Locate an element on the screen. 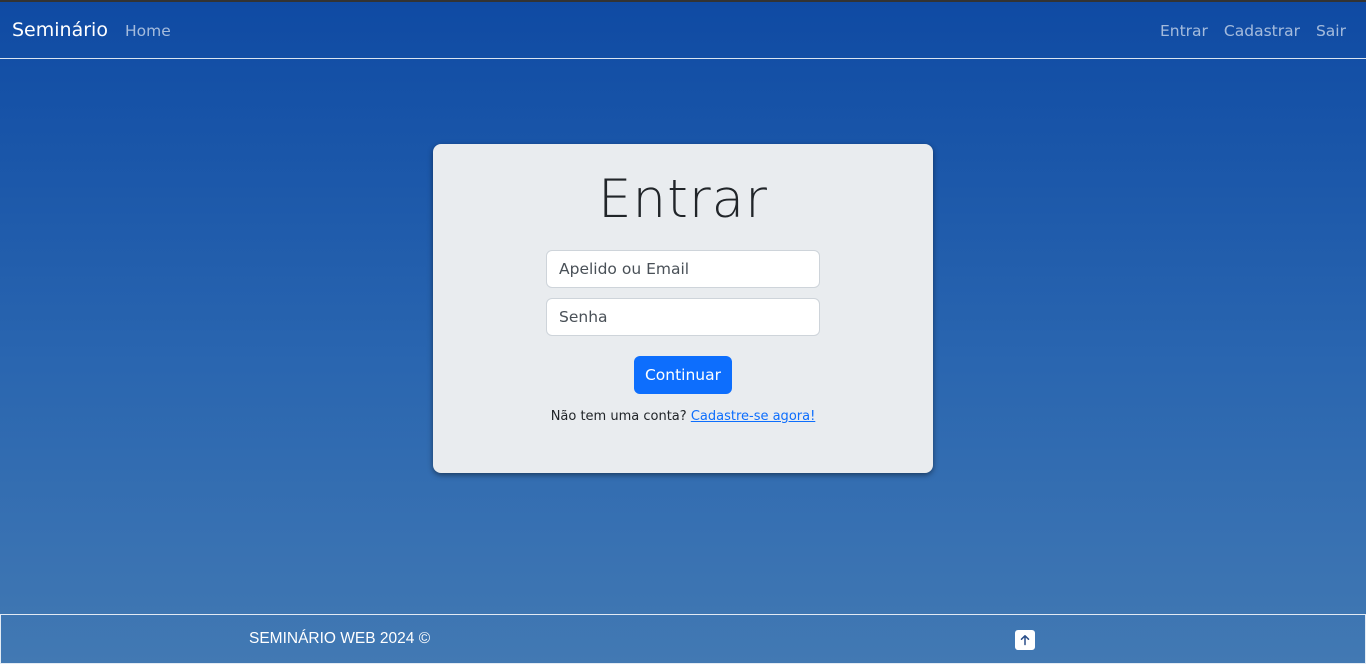 This screenshot has width=1366, height=664. password-input is located at coordinates (683, 317).